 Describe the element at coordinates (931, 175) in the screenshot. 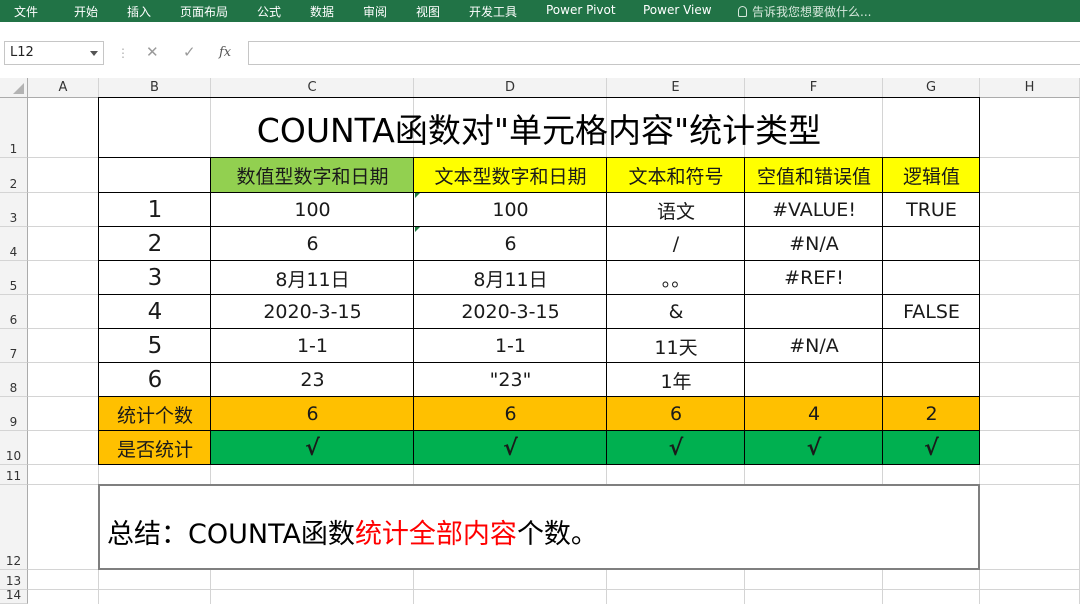

I see `header-logical: 逻辑值` at that location.